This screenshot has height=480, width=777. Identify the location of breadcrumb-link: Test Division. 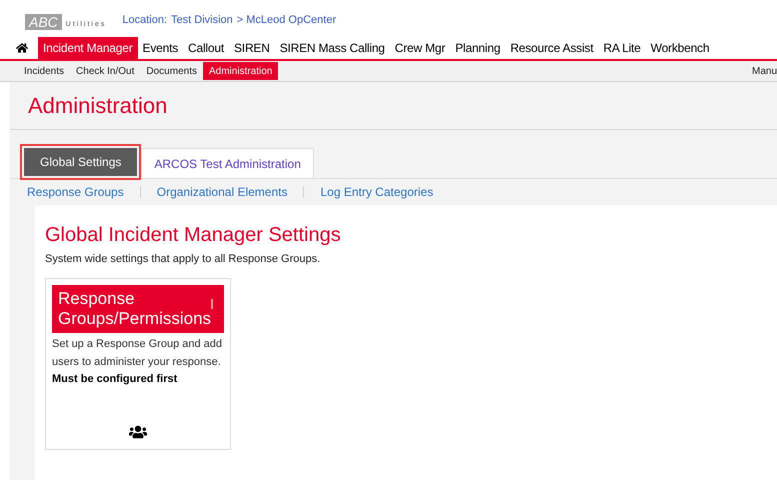
(202, 20).